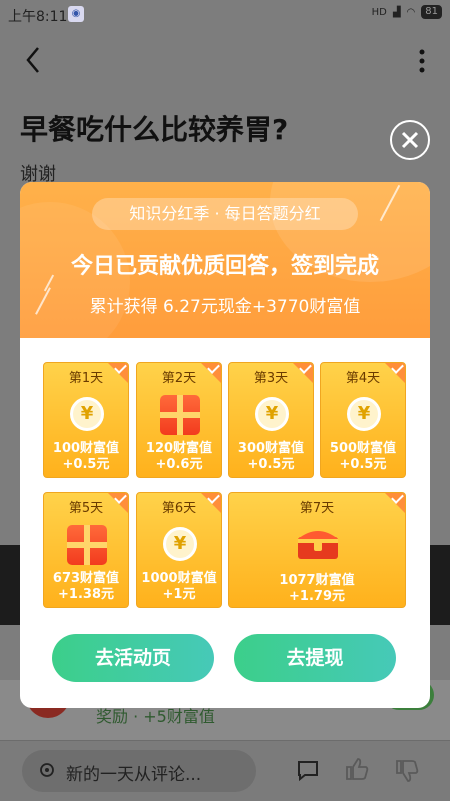 Image resolution: width=450 pixels, height=801 pixels. Describe the element at coordinates (225, 15) in the screenshot. I see `status-bar: 上午8:11 ◉ HD ▟ ◠ 81` at that location.